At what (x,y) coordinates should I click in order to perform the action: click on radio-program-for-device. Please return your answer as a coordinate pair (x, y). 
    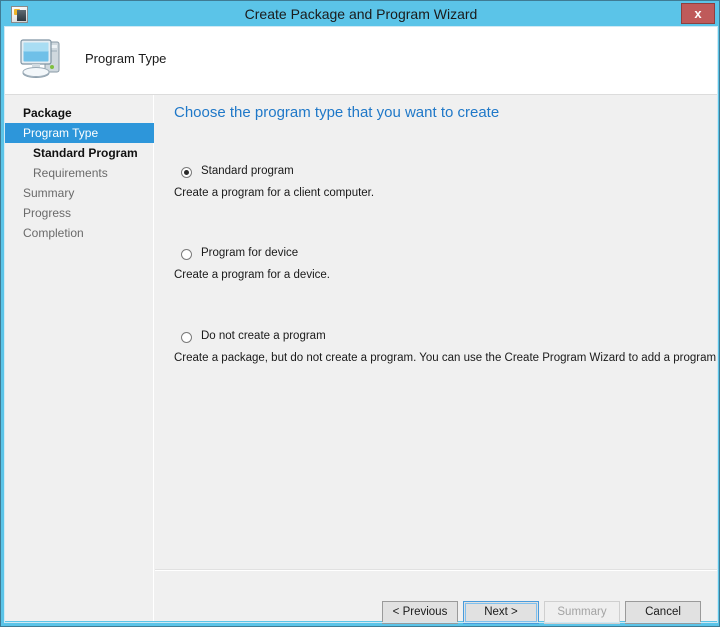
    Looking at the image, I should click on (186, 254).